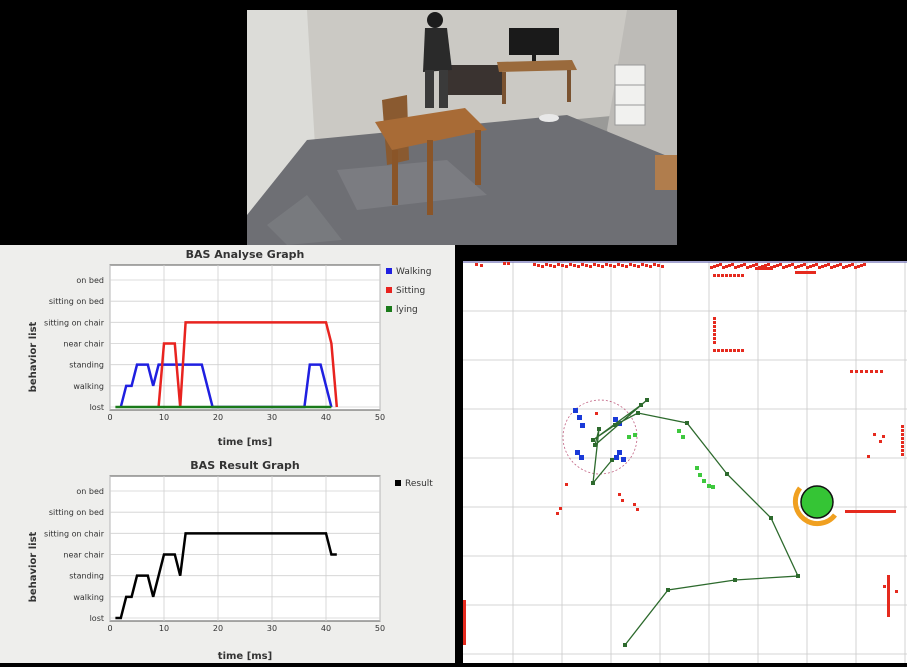 The height and width of the screenshot is (667, 907). What do you see at coordinates (272, 628) in the screenshot?
I see `x-tick-label: 30` at bounding box center [272, 628].